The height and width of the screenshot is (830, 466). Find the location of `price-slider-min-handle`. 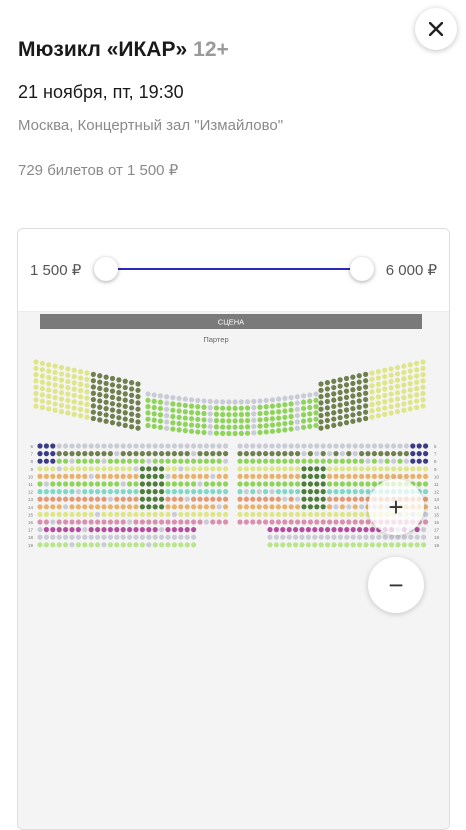

price-slider-min-handle is located at coordinates (106, 269).